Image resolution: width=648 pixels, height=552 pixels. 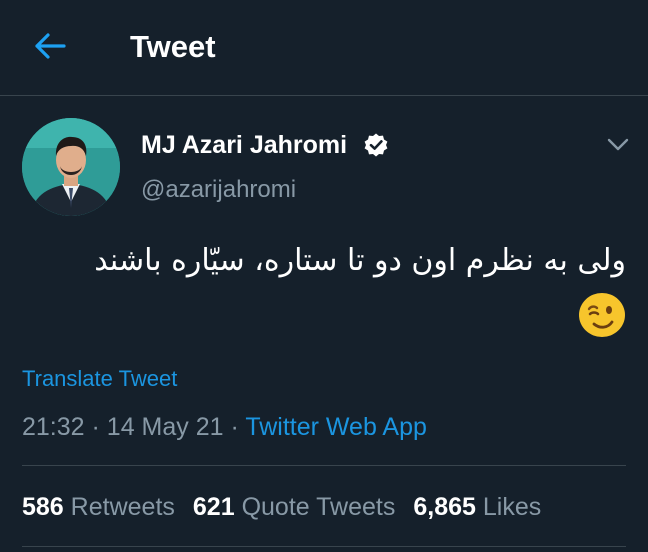 I want to click on more-options-button, so click(x=618, y=145).